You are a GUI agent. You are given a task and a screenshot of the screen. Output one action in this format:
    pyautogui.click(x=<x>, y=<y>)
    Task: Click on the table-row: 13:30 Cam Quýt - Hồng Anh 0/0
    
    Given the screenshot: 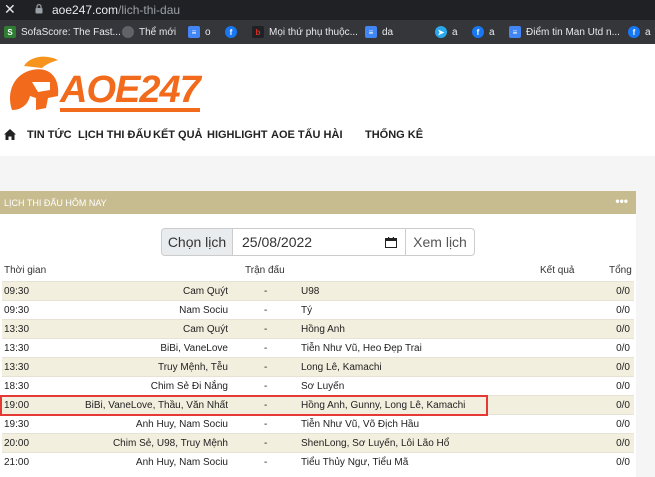 What is the action you would take?
    pyautogui.click(x=318, y=328)
    